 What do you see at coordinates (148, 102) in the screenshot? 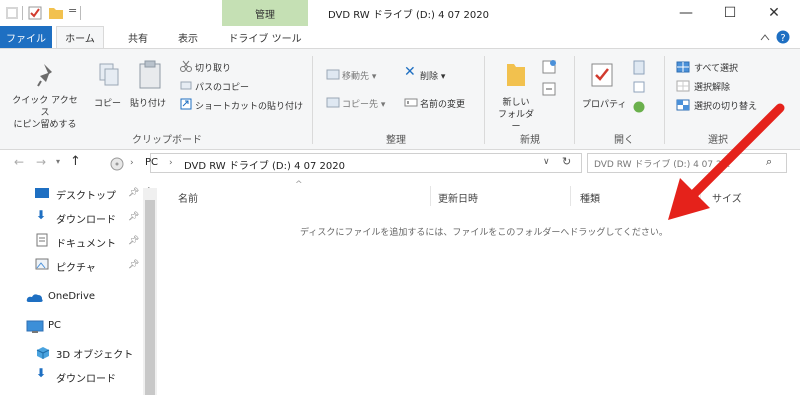
I see `paste-button: 貼り付け` at bounding box center [148, 102].